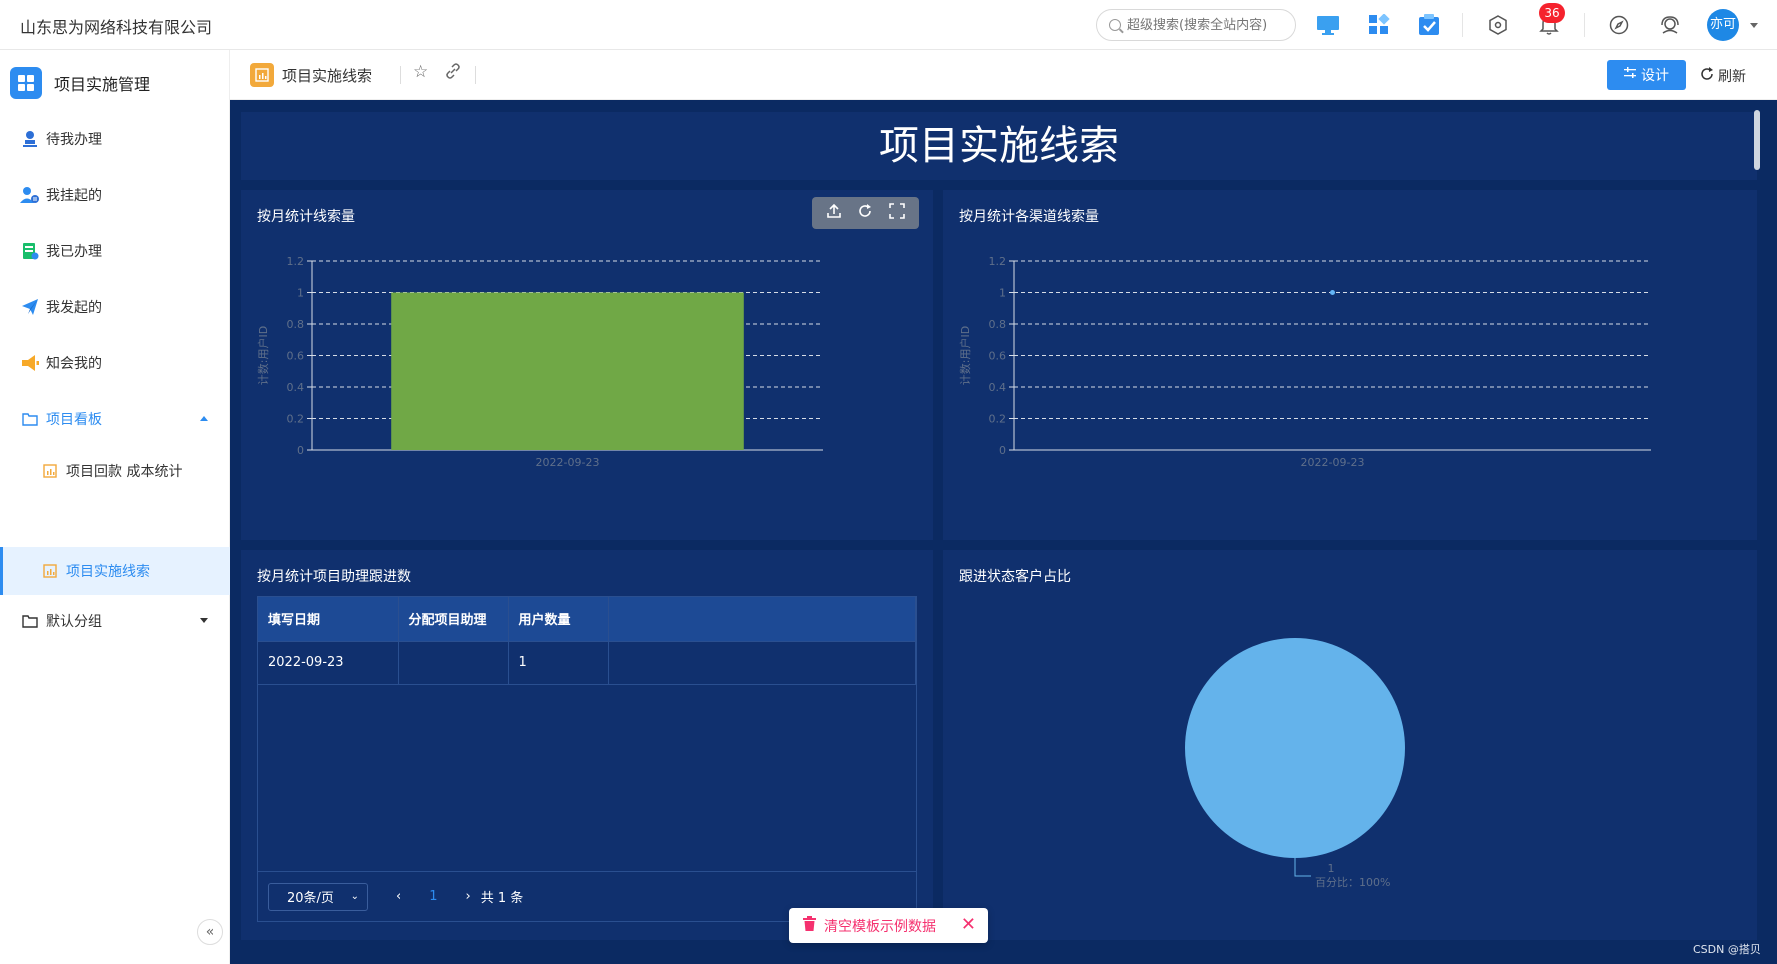  What do you see at coordinates (1670, 25) in the screenshot?
I see `support-icon` at bounding box center [1670, 25].